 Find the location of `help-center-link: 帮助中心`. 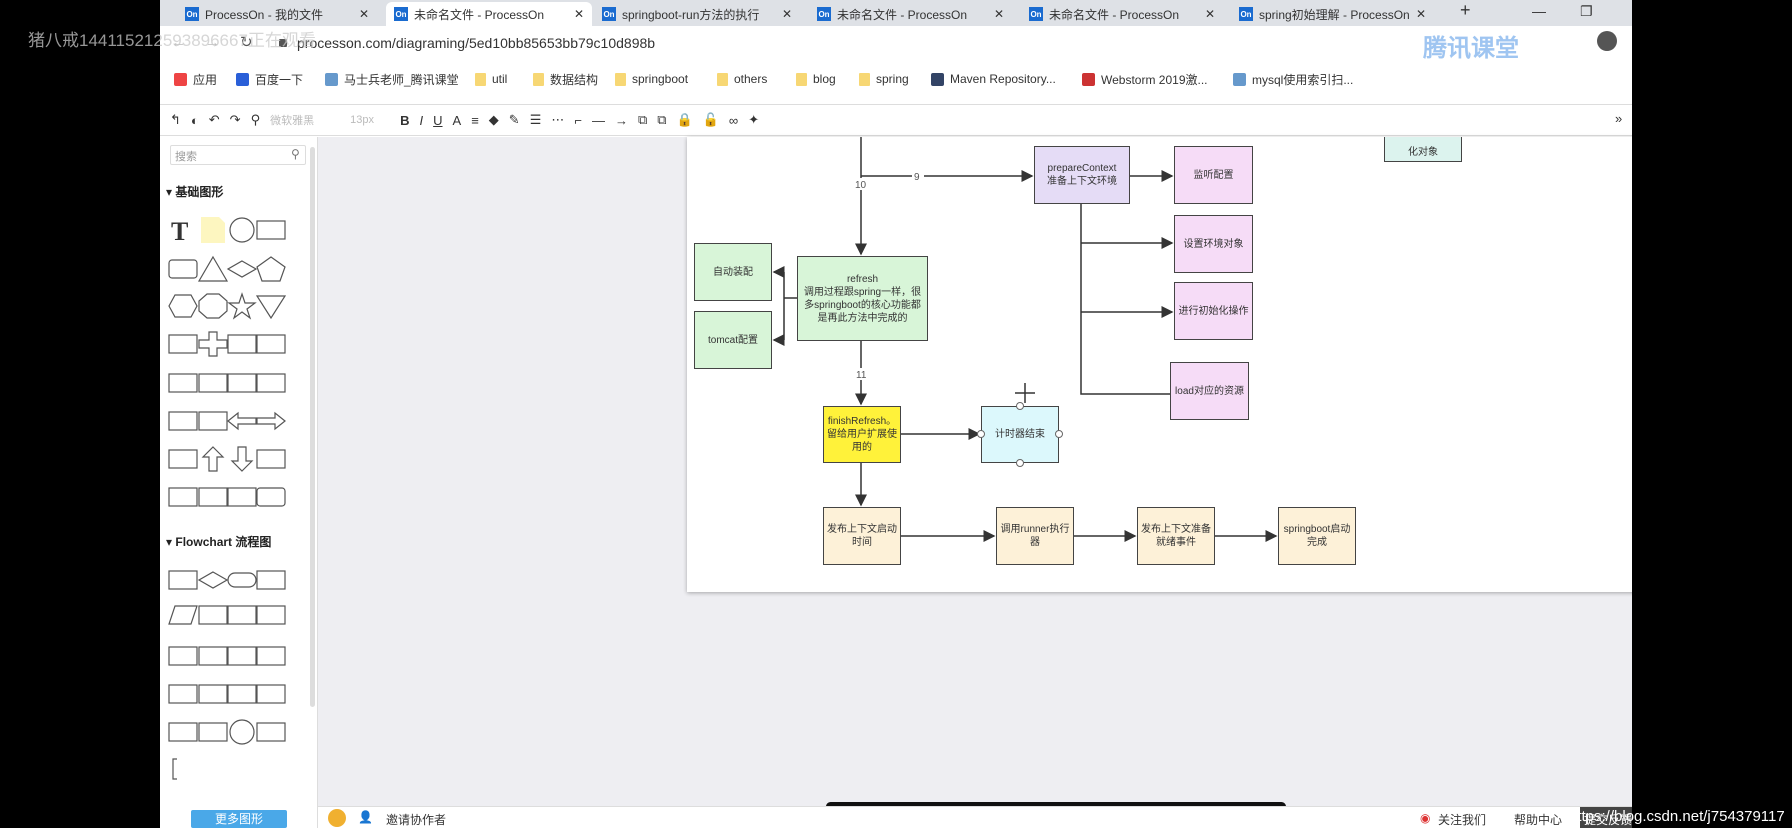

help-center-link: 帮助中心 is located at coordinates (1538, 819).